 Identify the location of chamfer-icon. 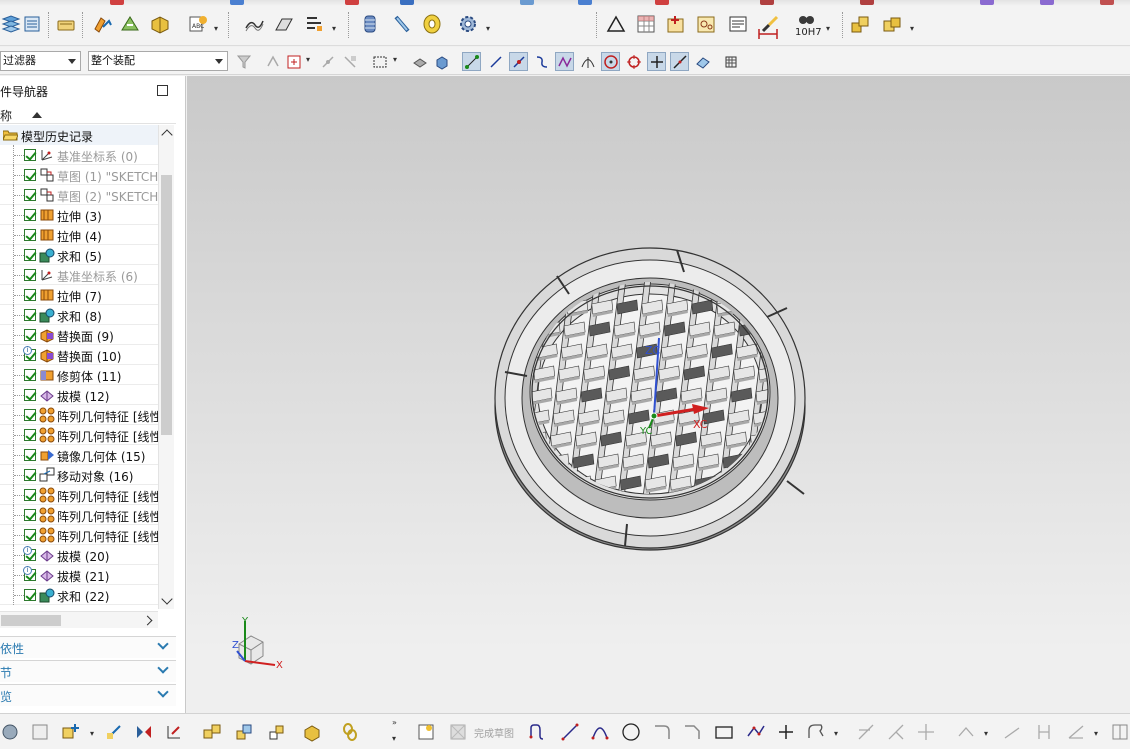
(692, 732).